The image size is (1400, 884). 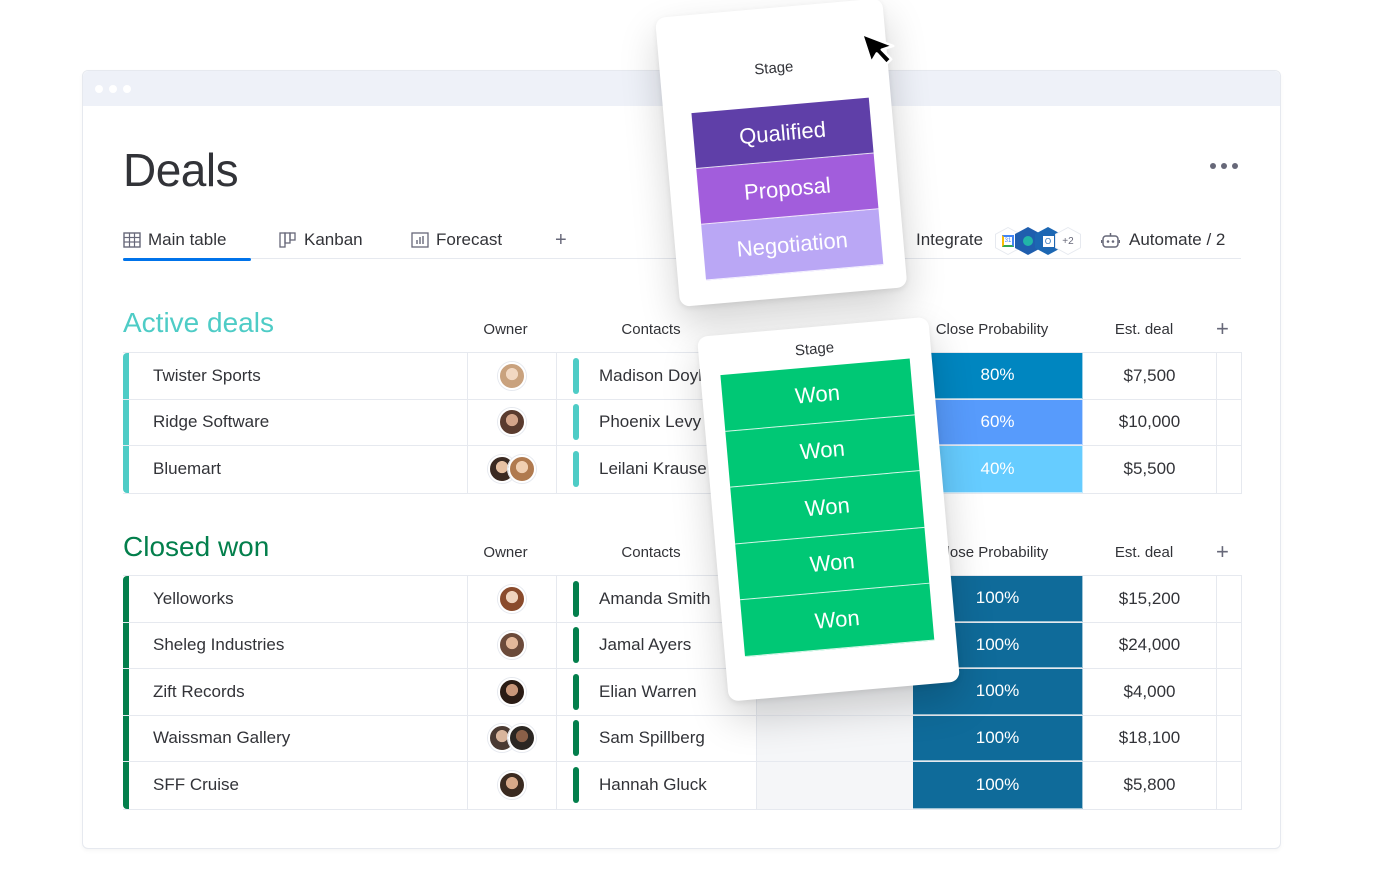 I want to click on dragged-stage-column-won: Stage Won Won Won Won Won, so click(x=829, y=509).